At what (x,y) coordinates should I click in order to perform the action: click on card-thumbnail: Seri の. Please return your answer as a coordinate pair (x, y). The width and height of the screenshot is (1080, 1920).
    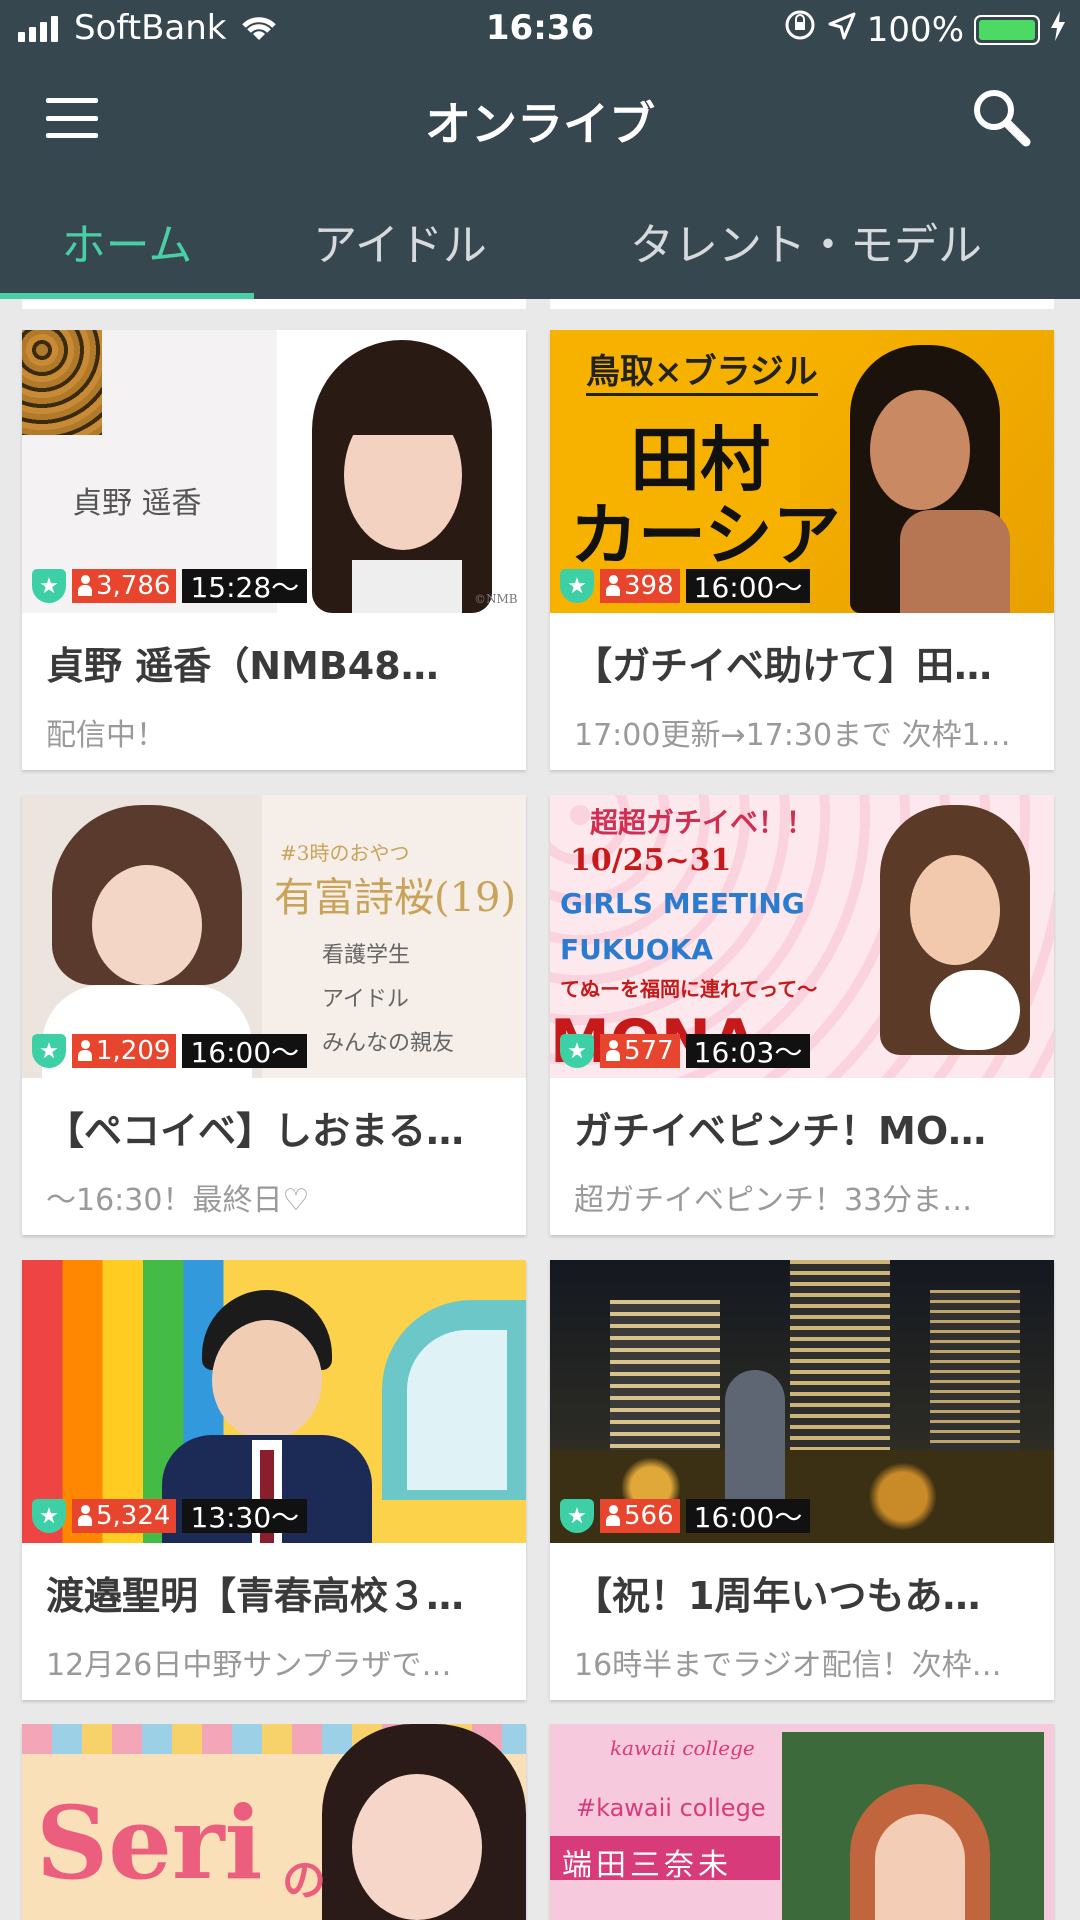
    Looking at the image, I should click on (274, 1822).